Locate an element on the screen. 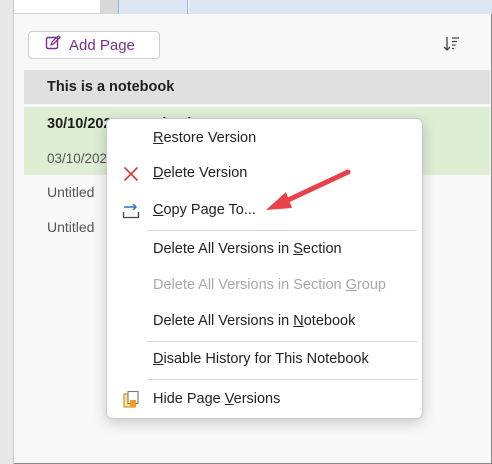  page-title: This is a notebook is located at coordinates (111, 87).